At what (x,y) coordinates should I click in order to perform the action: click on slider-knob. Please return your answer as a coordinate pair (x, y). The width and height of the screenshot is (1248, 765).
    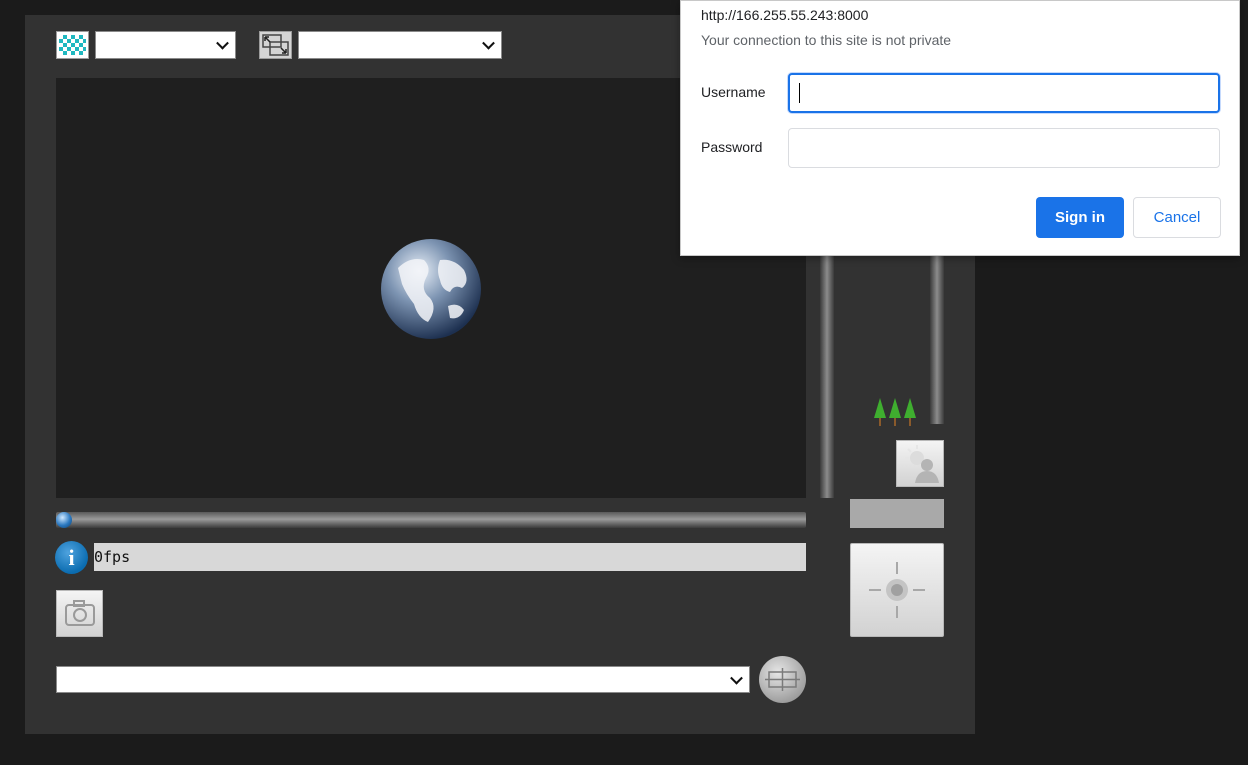
    Looking at the image, I should click on (64, 520).